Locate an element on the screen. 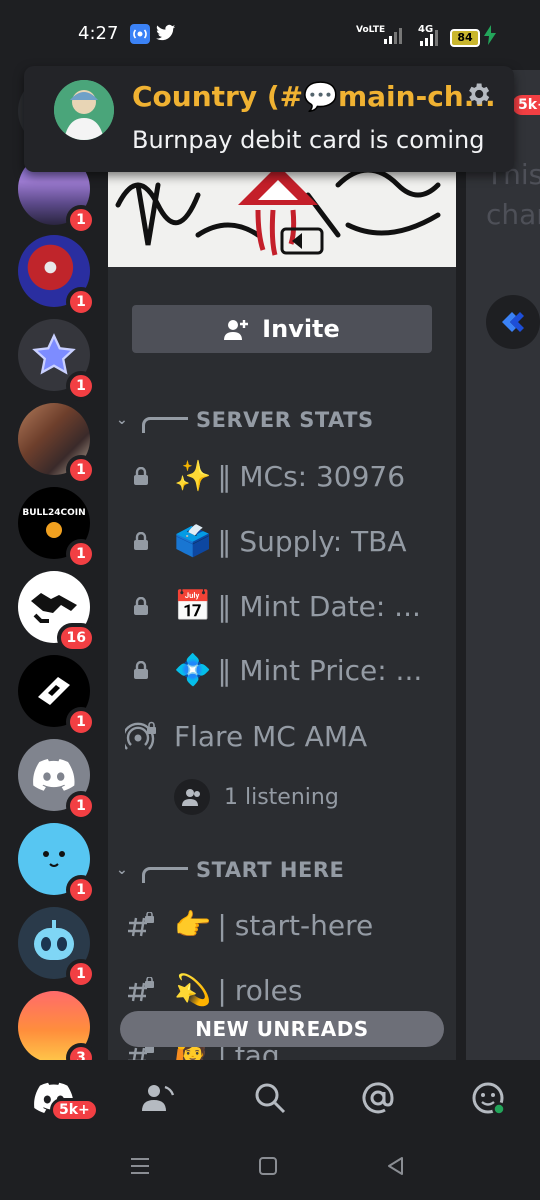 This screenshot has width=540, height=1200. category-server-stats: ⌄ SERVER STATS is located at coordinates (245, 420).